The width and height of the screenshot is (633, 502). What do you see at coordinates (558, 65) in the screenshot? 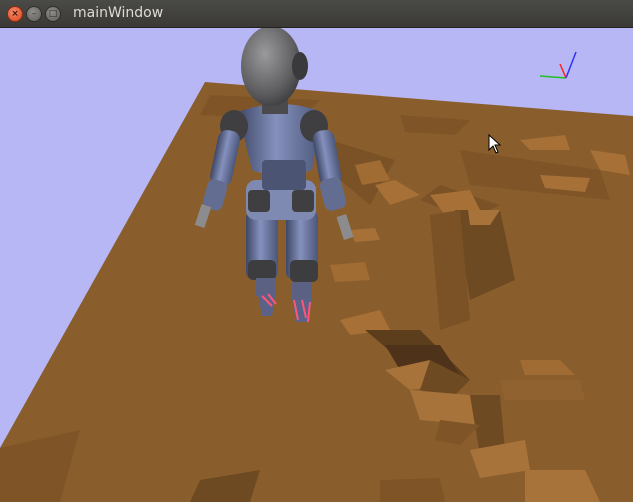
I see `axis-gizmo-icon` at bounding box center [558, 65].